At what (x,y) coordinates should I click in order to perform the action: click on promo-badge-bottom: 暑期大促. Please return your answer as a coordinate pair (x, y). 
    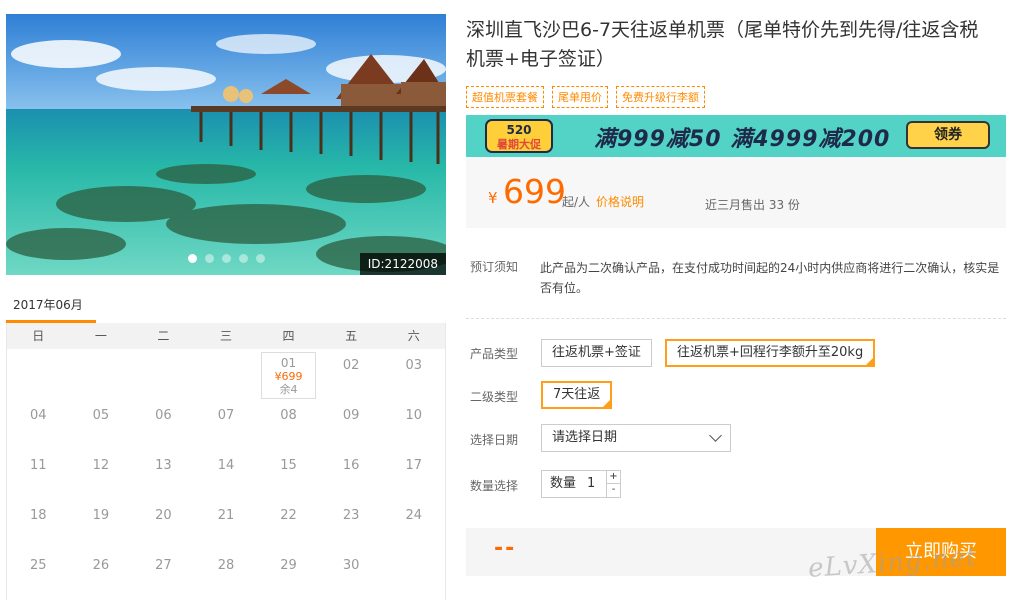
    Looking at the image, I should click on (519, 144).